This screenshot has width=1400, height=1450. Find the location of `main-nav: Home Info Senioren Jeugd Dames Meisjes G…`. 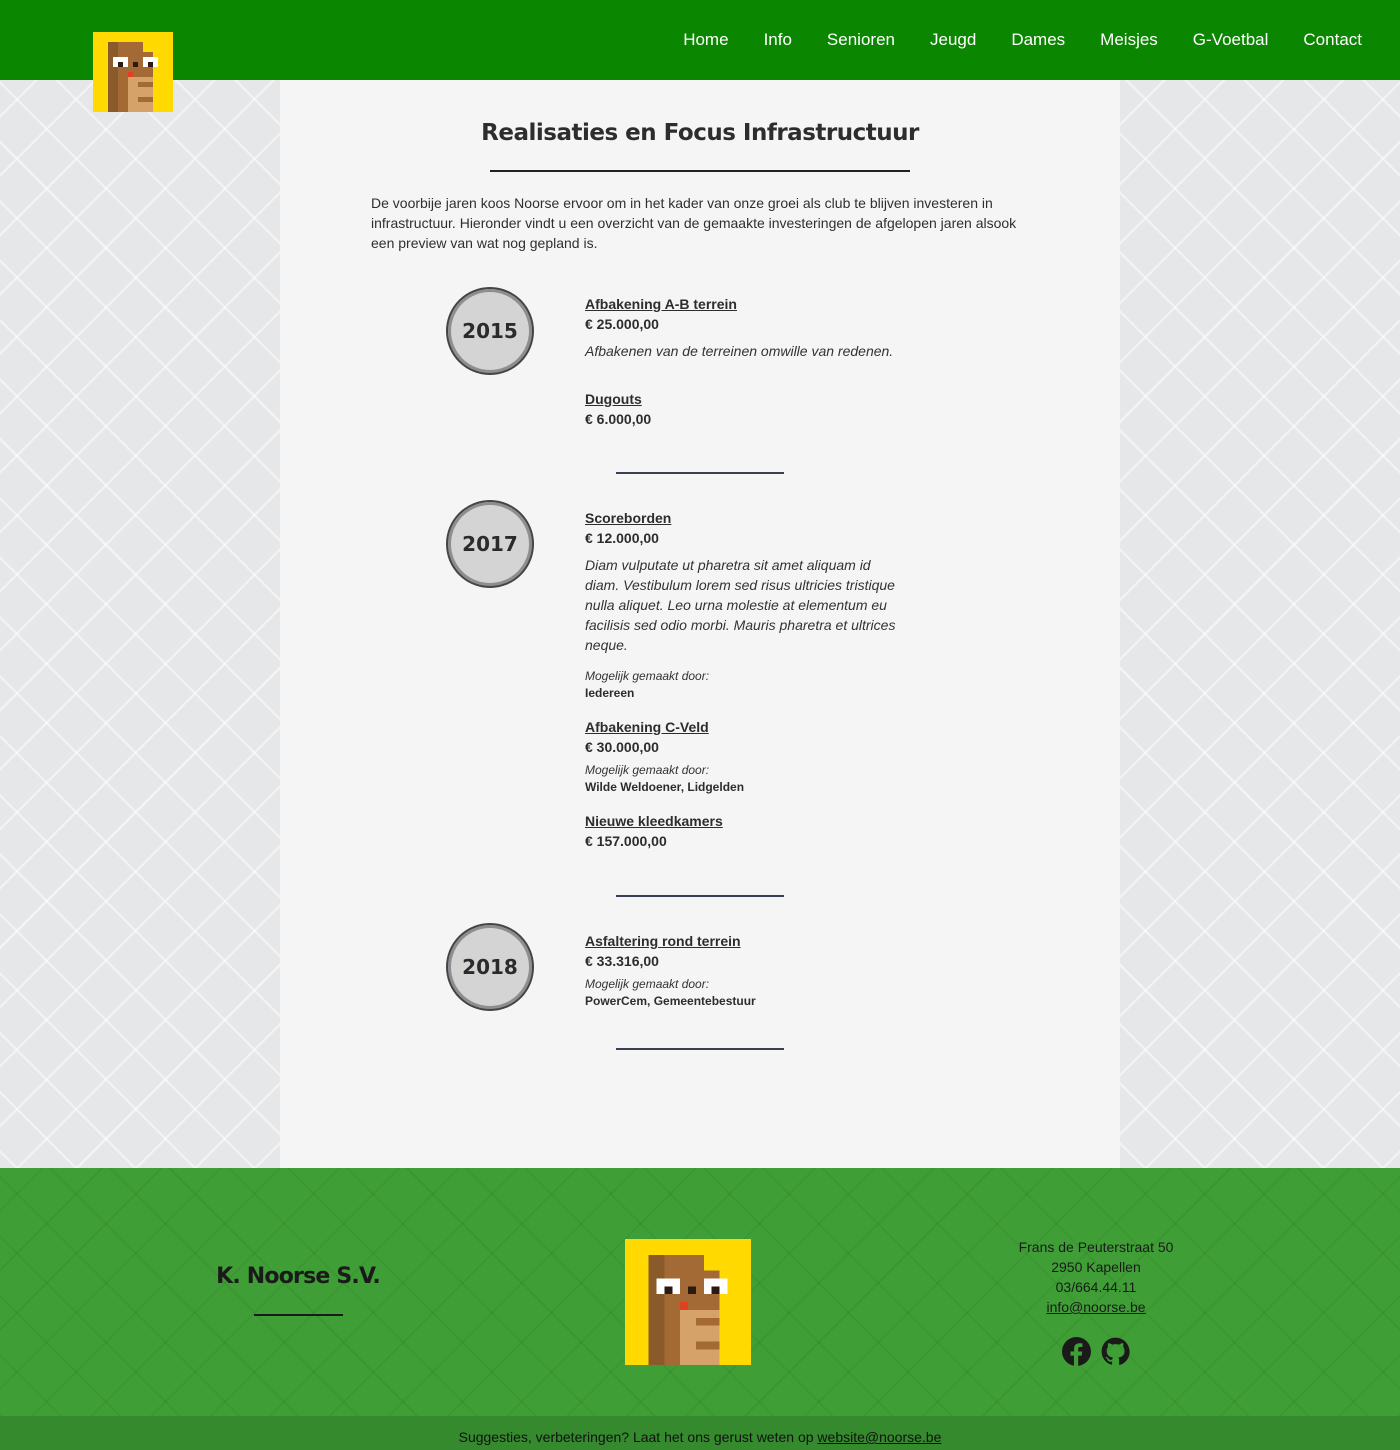

main-nav: Home Info Senioren Jeugd Dames Meisjes G… is located at coordinates (1005, 40).